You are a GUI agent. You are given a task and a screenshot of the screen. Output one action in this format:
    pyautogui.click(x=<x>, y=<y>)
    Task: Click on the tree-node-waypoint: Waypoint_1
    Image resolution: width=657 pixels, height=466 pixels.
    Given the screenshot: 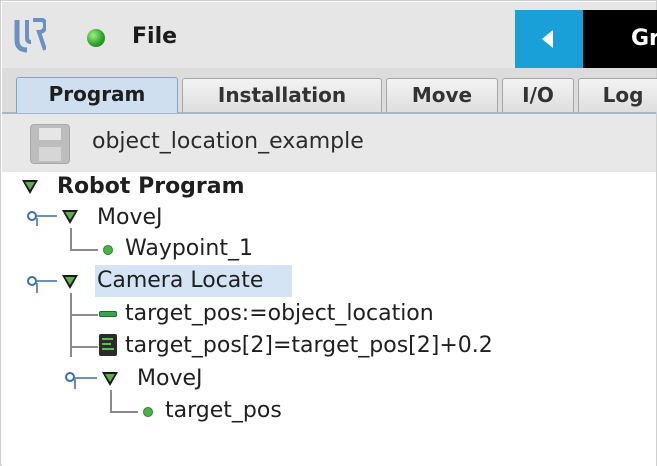 What is the action you would take?
    pyautogui.click(x=189, y=248)
    